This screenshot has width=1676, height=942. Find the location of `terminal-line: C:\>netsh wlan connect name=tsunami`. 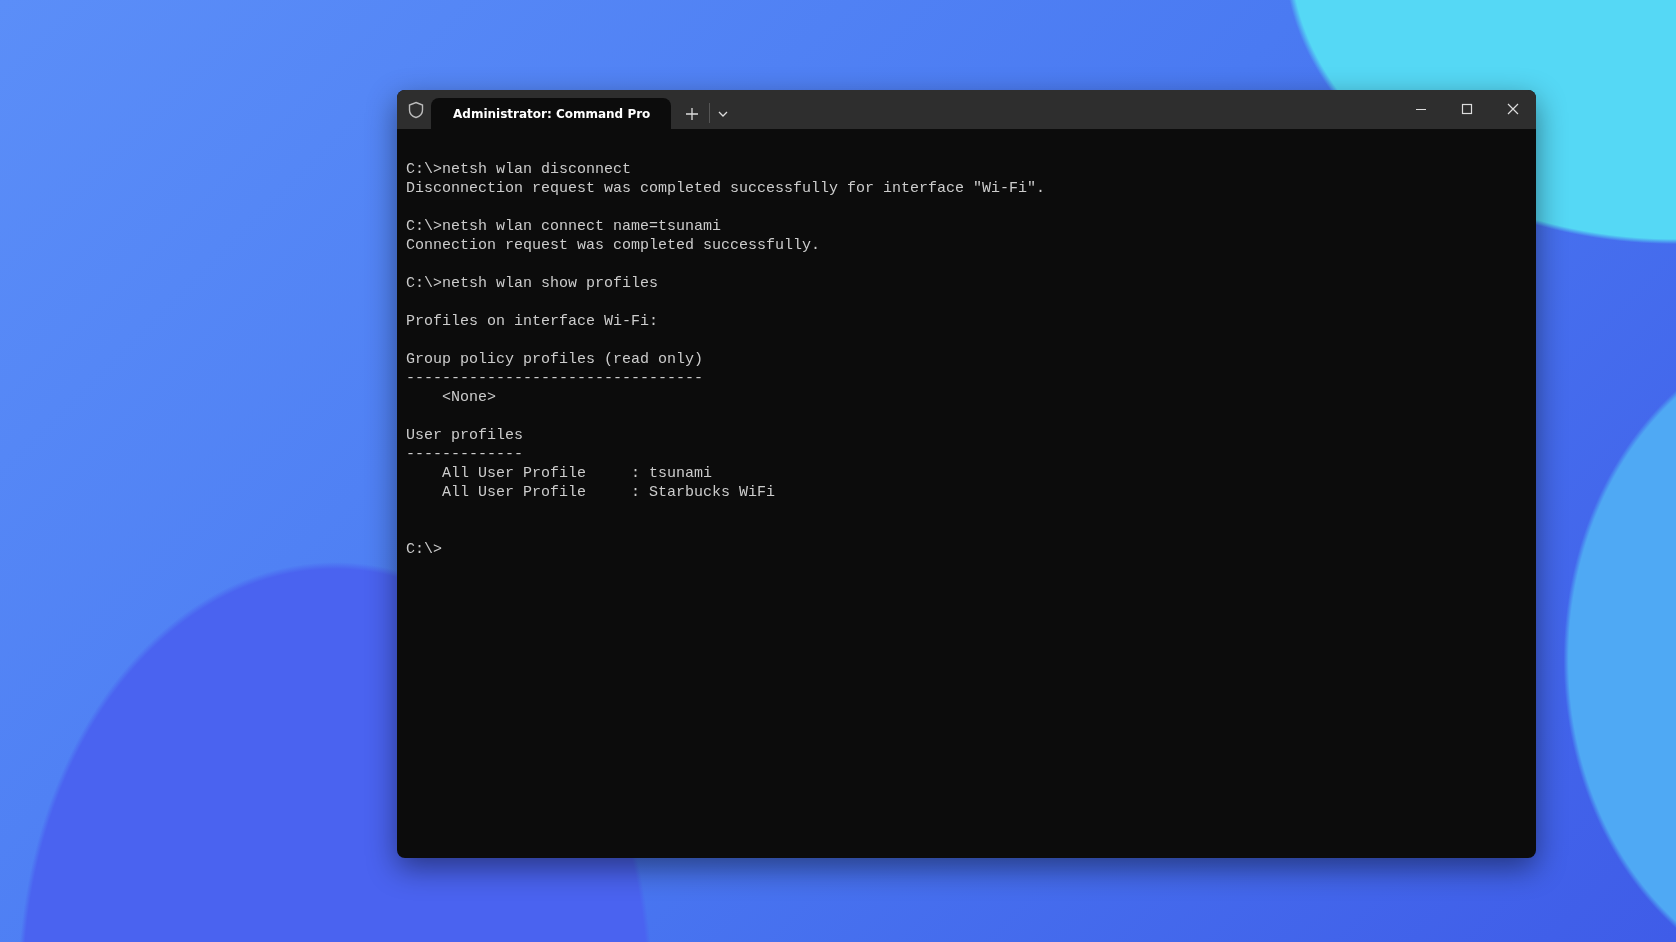

terminal-line: C:\>netsh wlan connect name=tsunami is located at coordinates (564, 226).